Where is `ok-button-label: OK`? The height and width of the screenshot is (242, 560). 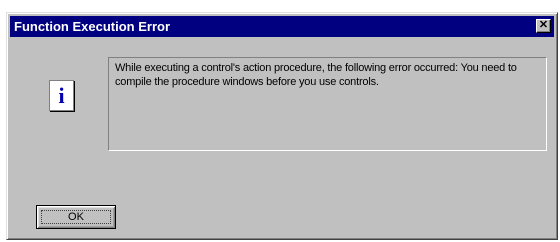 ok-button-label: OK is located at coordinates (76, 217).